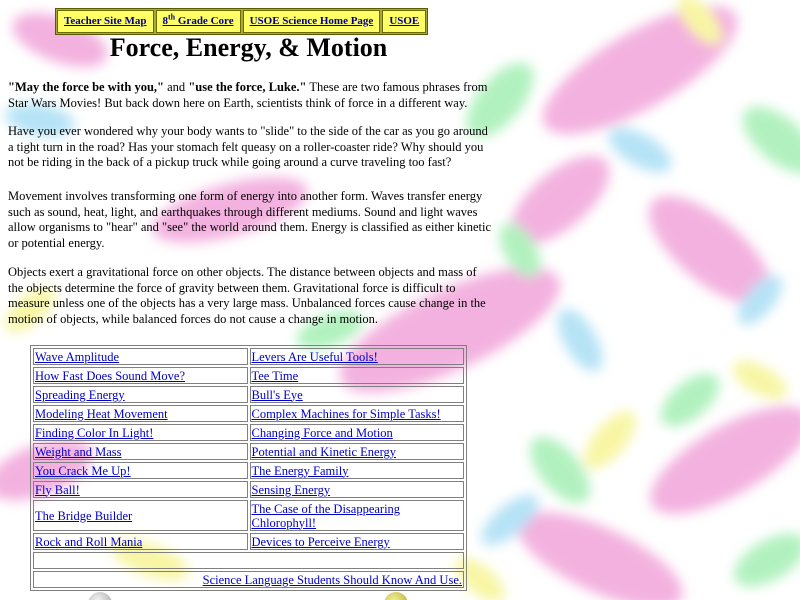 This screenshot has height=600, width=800. I want to click on table-cell: The Bridge Builder, so click(140, 515).